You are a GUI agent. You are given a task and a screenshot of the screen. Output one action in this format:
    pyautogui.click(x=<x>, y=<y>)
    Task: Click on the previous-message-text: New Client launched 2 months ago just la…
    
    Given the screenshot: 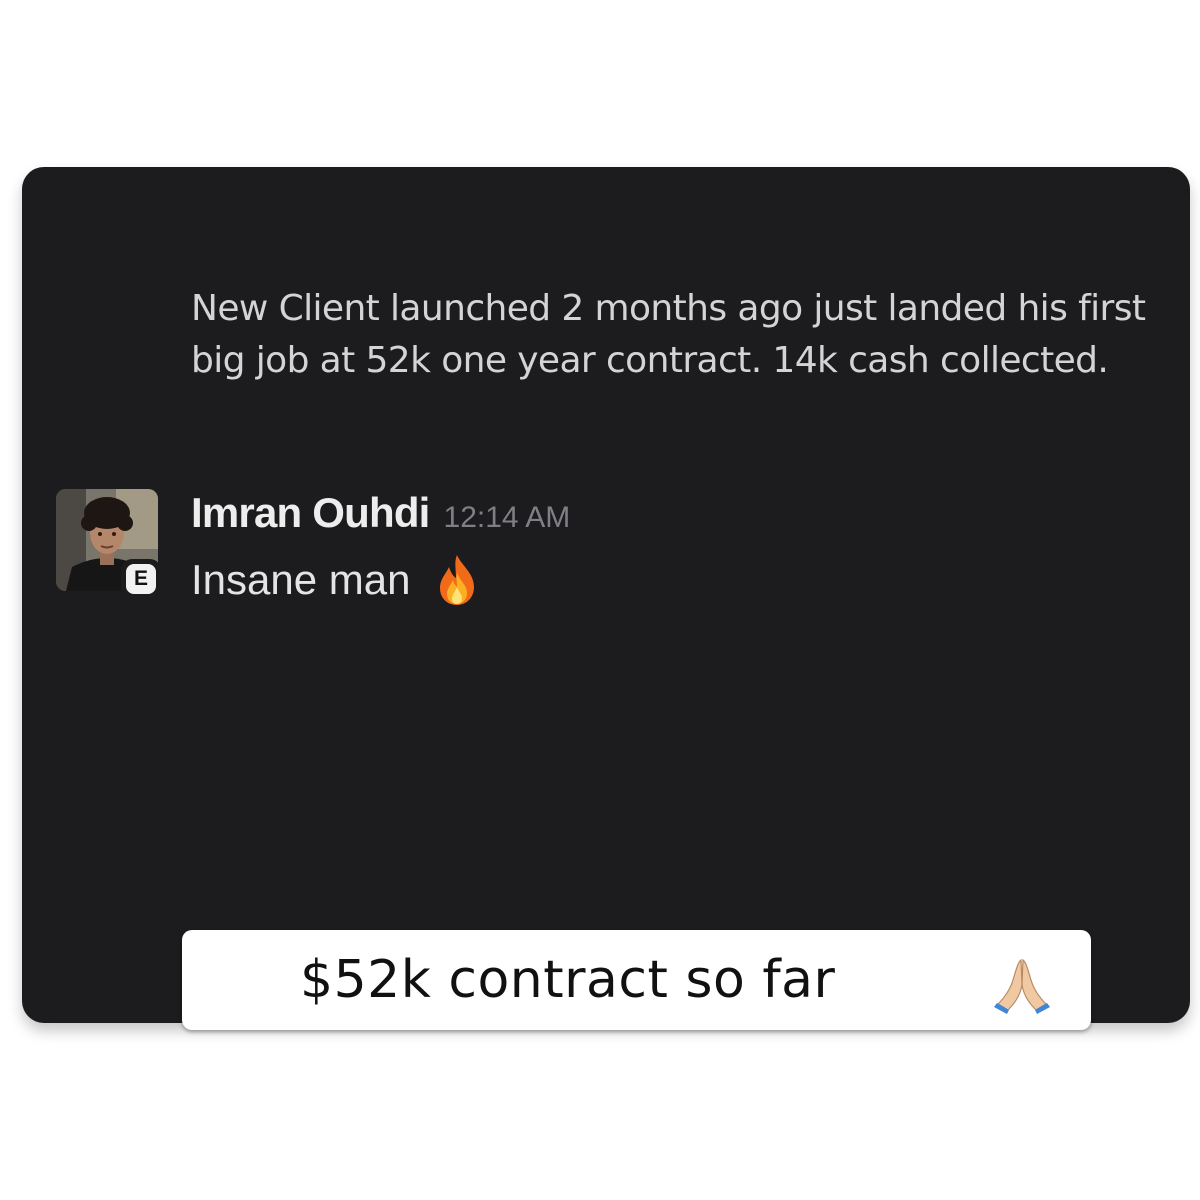 What is the action you would take?
    pyautogui.click(x=668, y=334)
    